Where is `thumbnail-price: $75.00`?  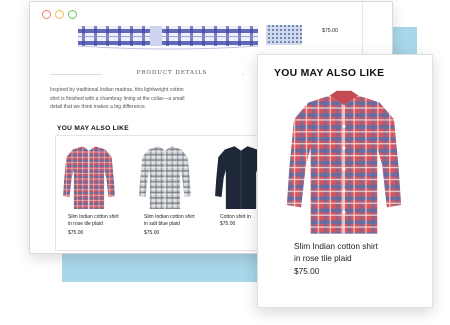
thumbnail-price: $75.00 is located at coordinates (330, 31).